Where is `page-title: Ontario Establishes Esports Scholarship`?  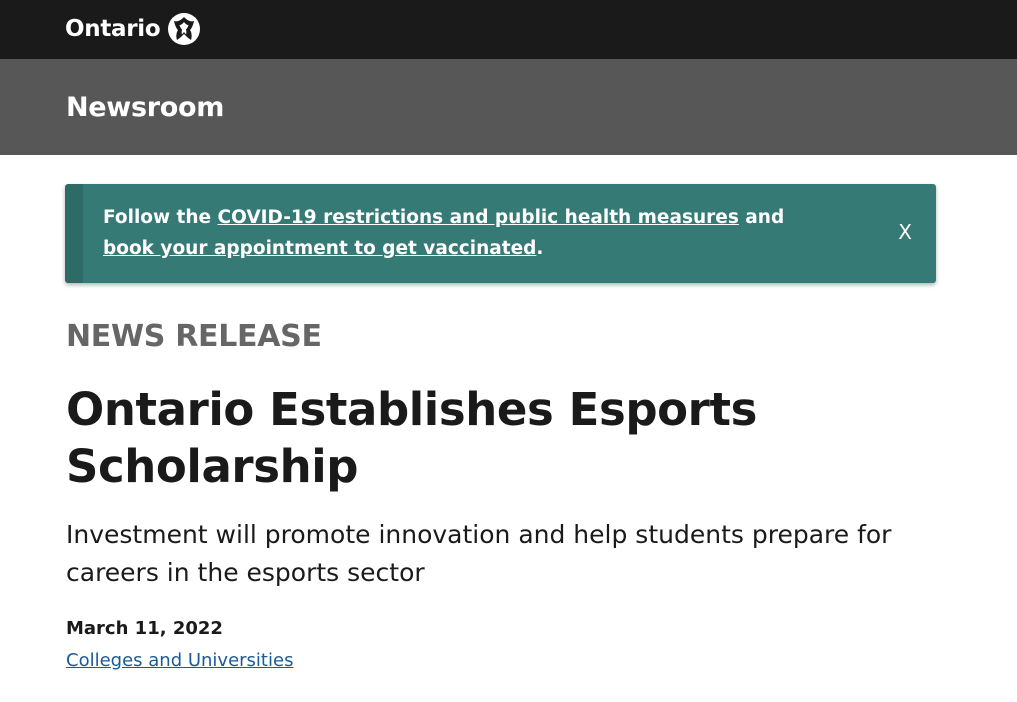 page-title: Ontario Establishes Esports Scholarship is located at coordinates (411, 438).